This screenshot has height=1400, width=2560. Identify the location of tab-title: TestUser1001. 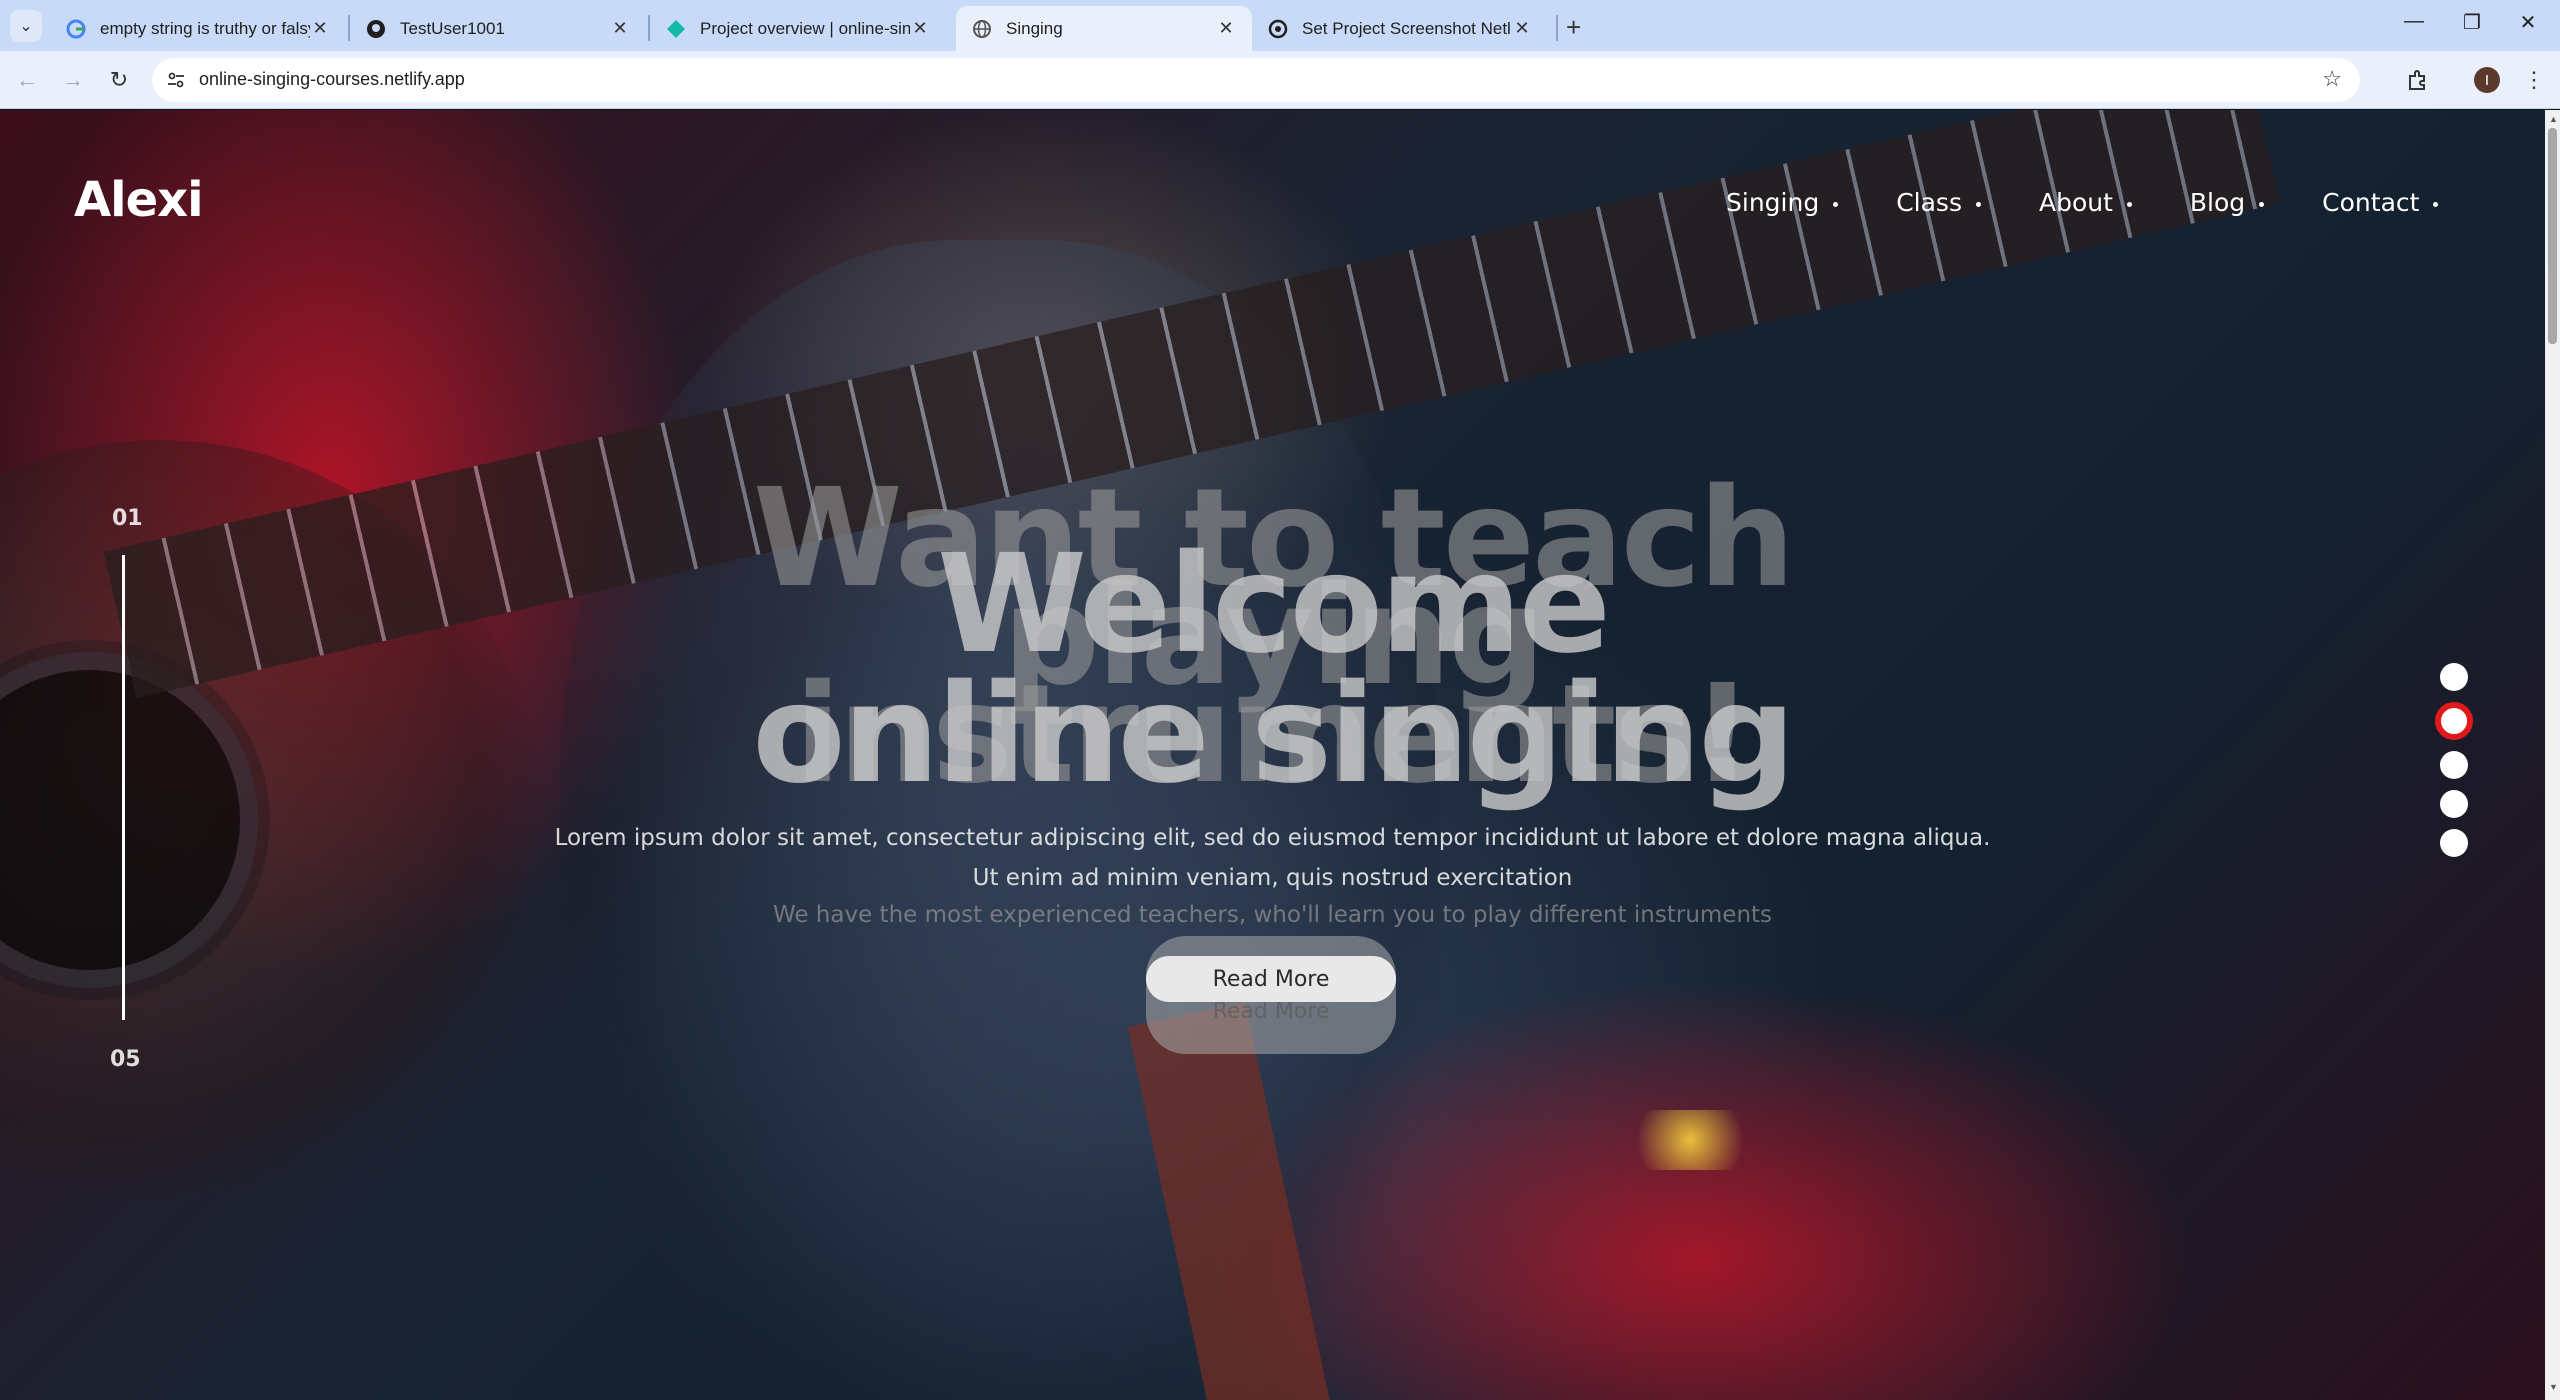
(452, 28).